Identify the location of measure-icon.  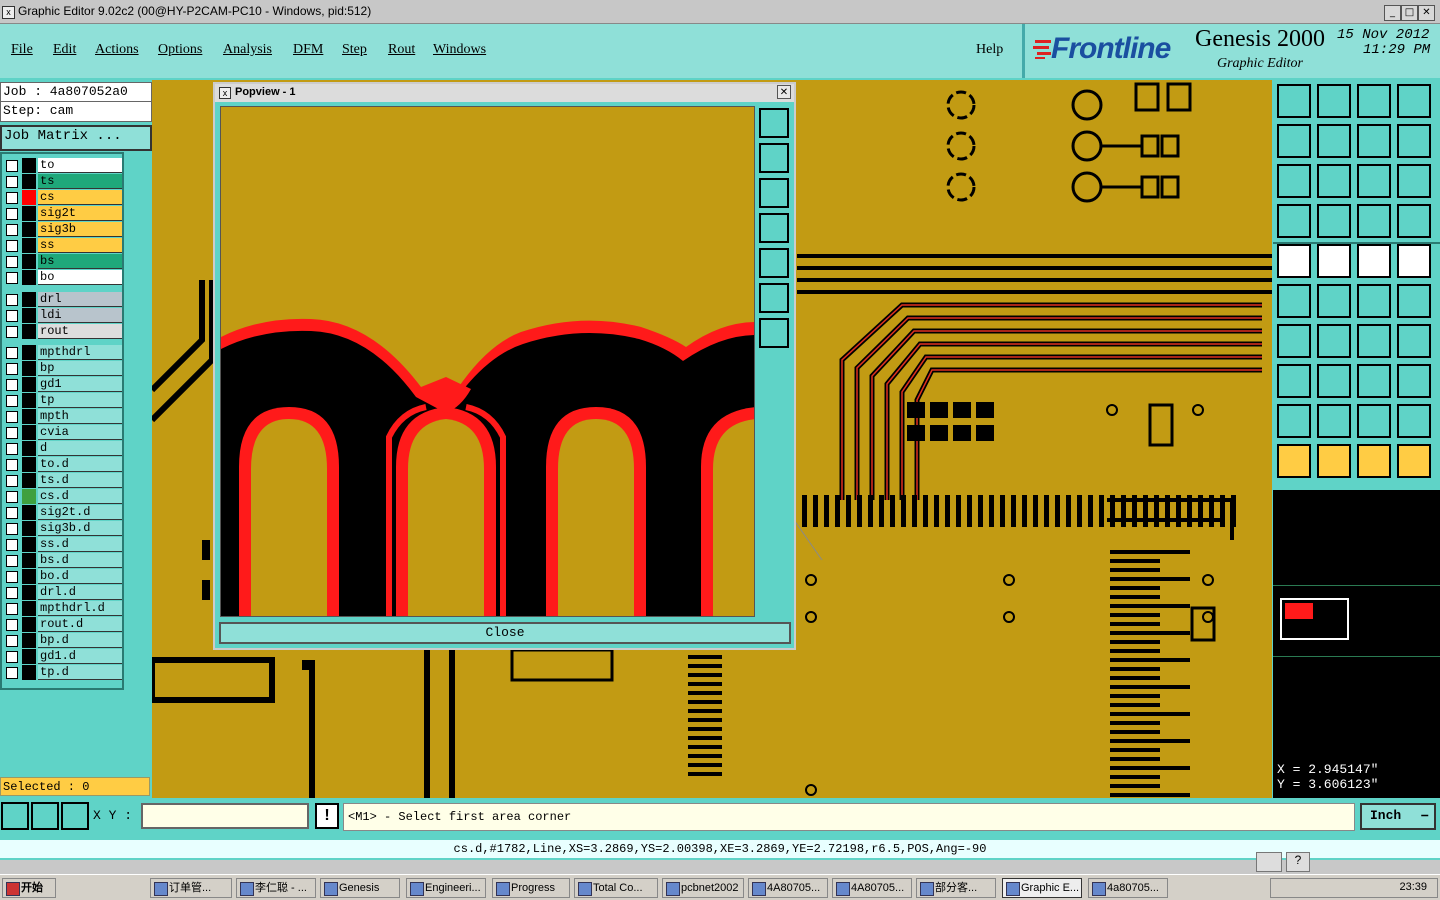
(45, 816).